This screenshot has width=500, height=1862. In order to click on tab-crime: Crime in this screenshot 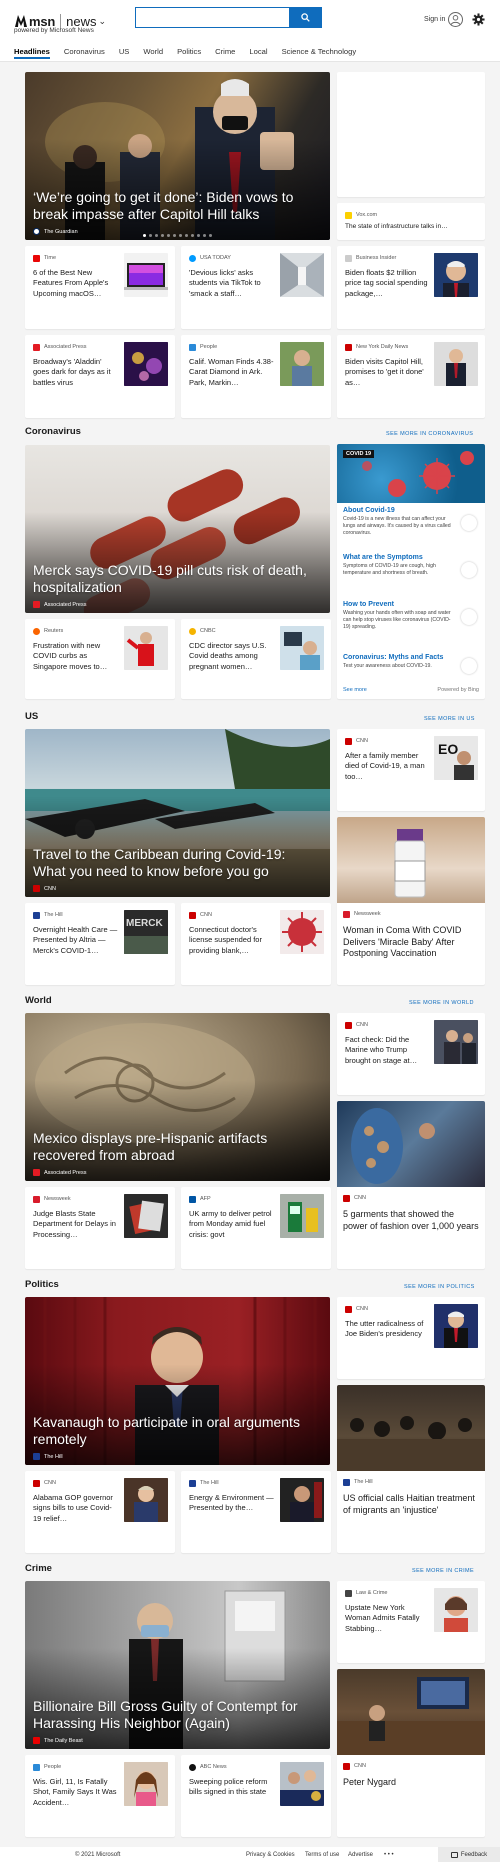, I will do `click(225, 53)`.